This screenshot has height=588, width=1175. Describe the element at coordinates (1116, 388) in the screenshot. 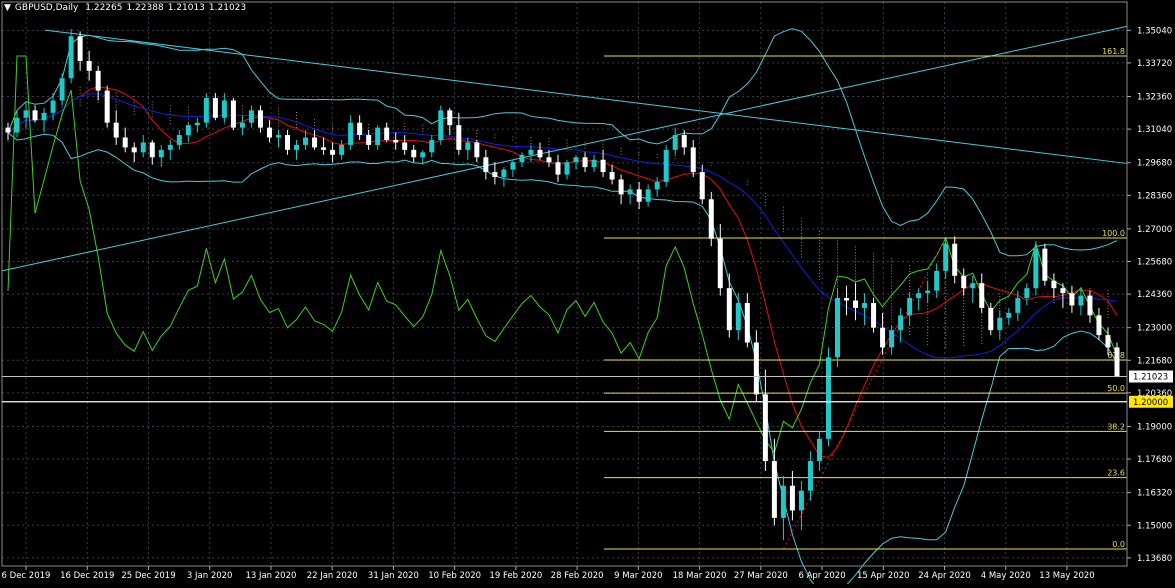

I see `fib-level-label: 50.0` at that location.